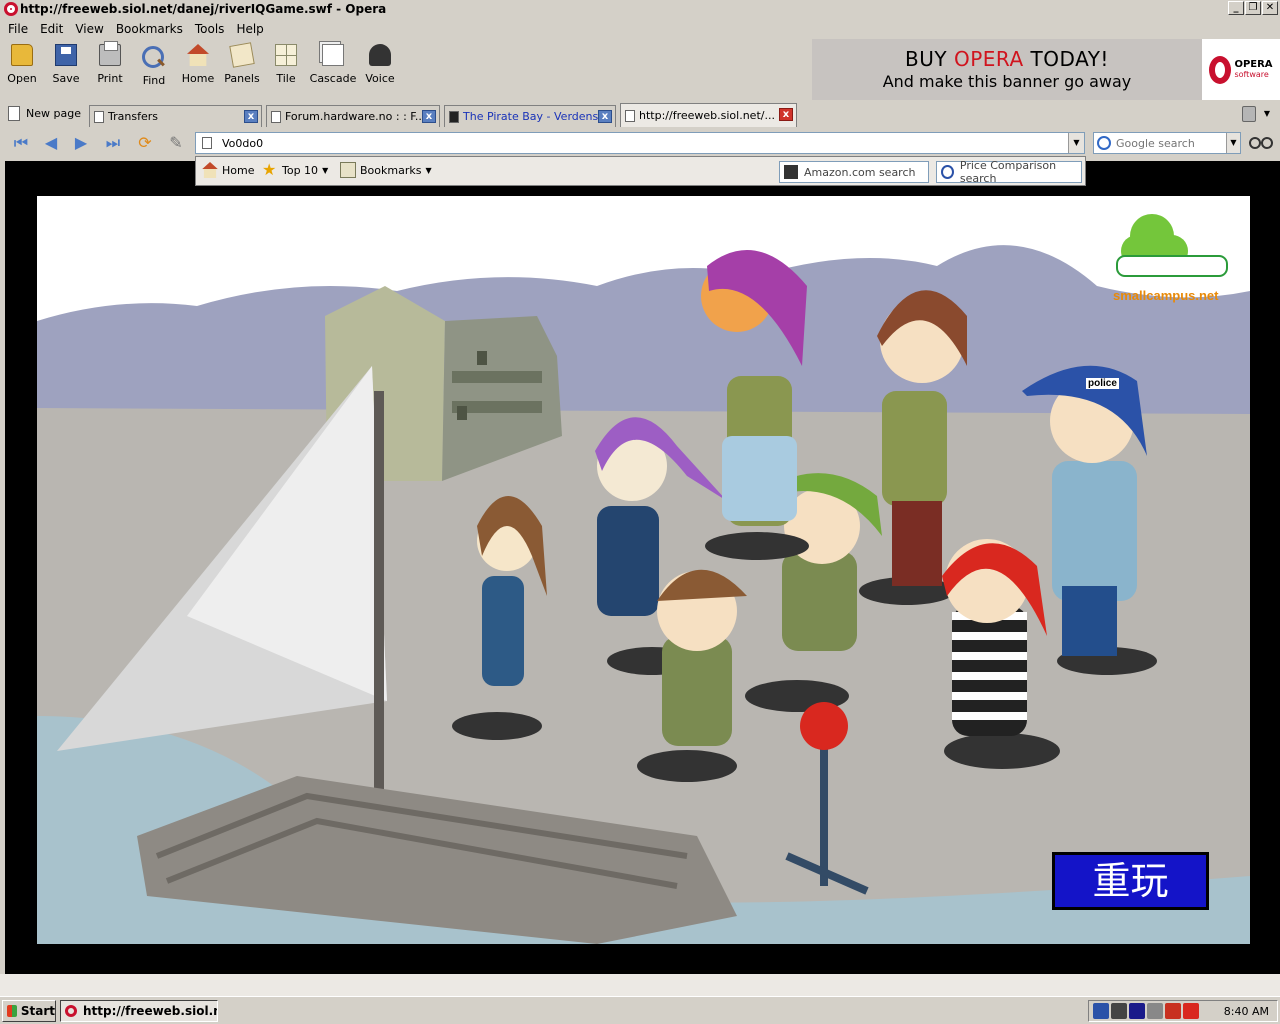  I want to click on personal-top10: ★ Top 10 ▼, so click(295, 170).